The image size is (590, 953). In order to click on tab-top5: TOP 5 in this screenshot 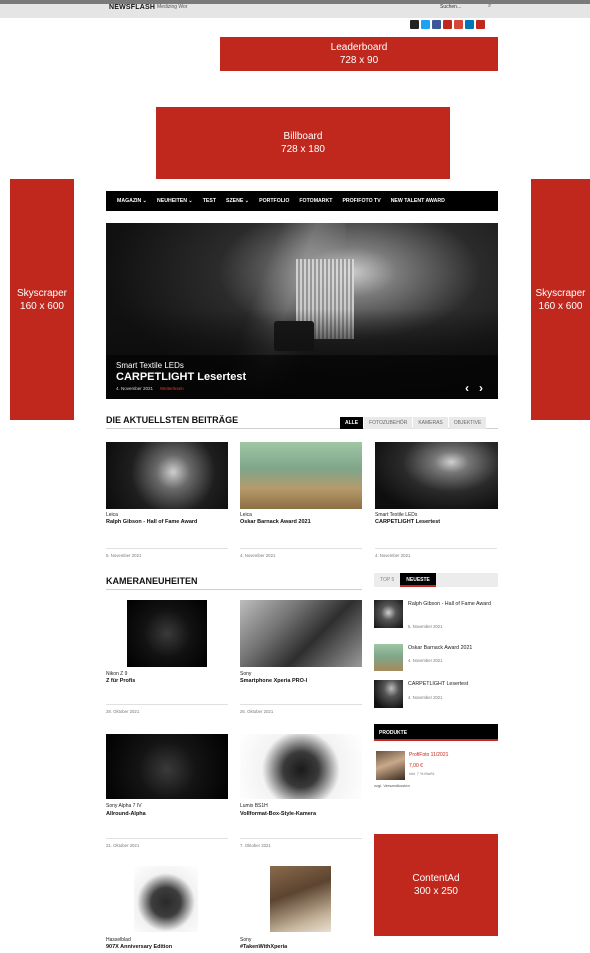, I will do `click(387, 580)`.